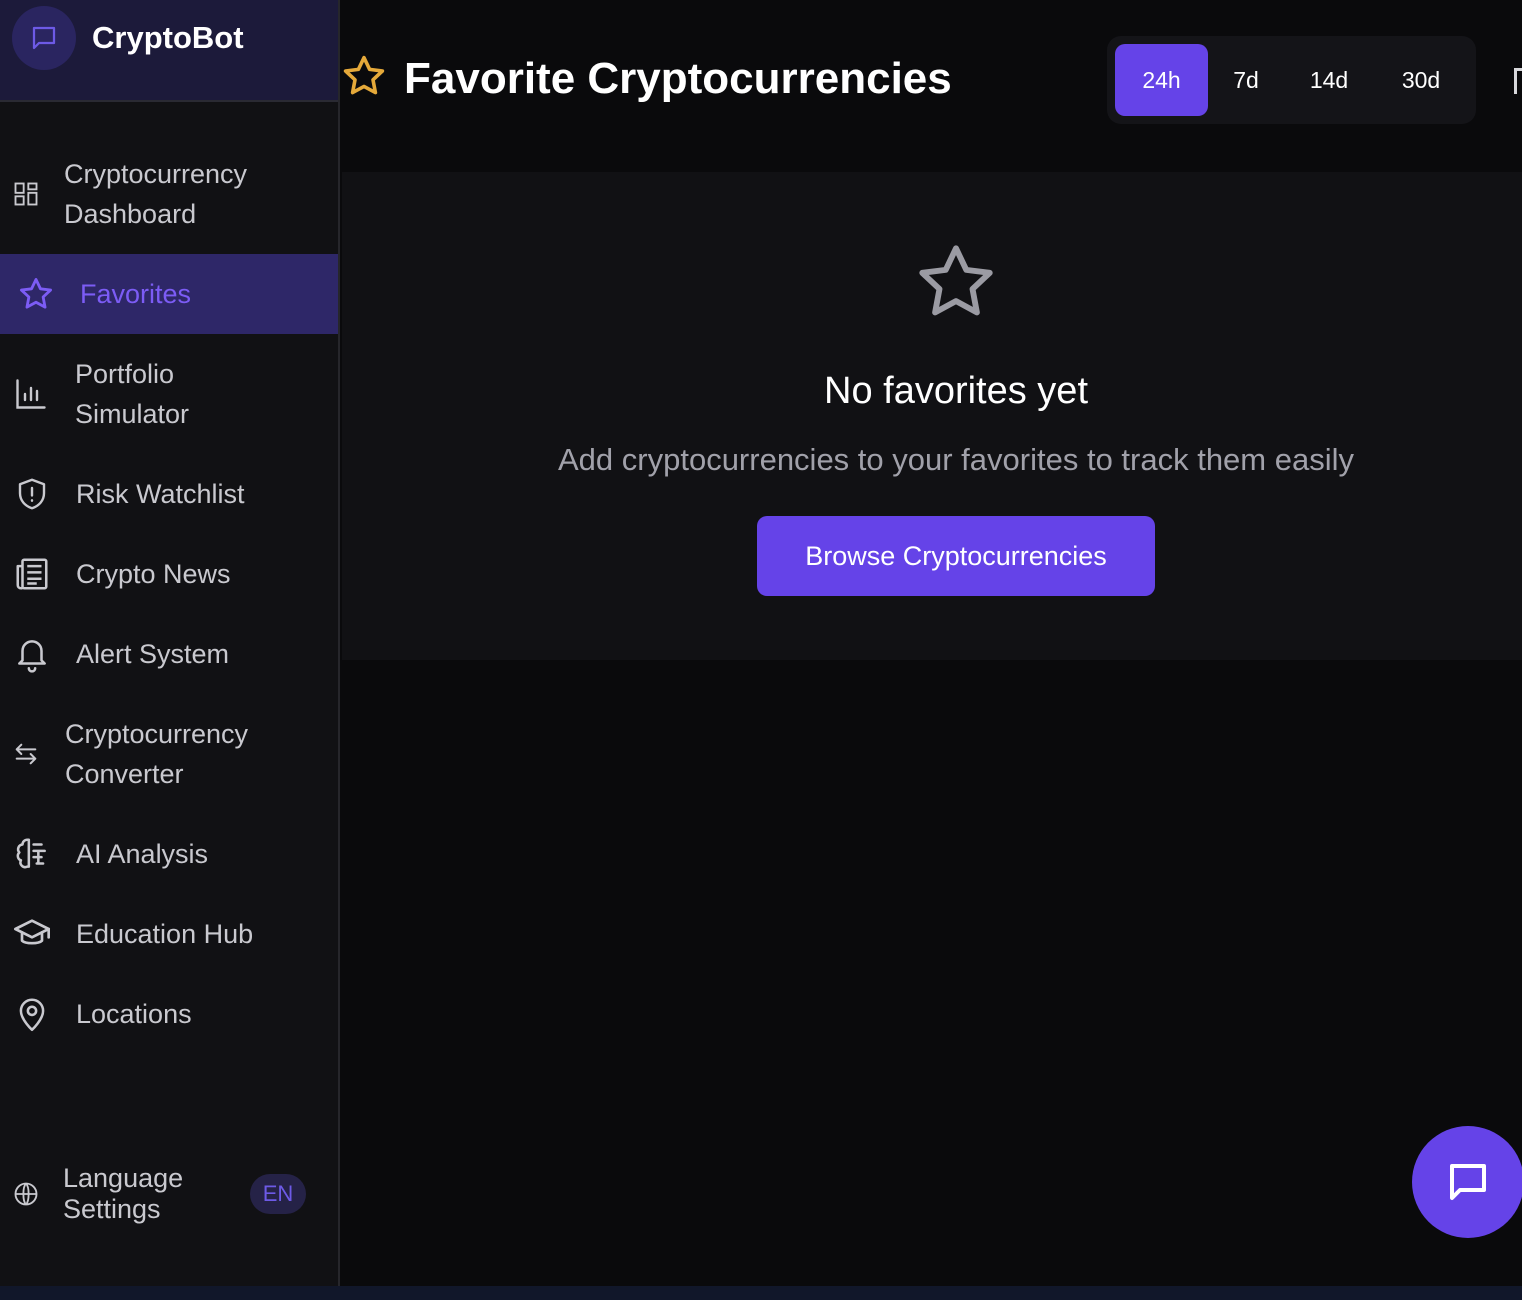  I want to click on sidebar-item-label: Alert System, so click(153, 654).